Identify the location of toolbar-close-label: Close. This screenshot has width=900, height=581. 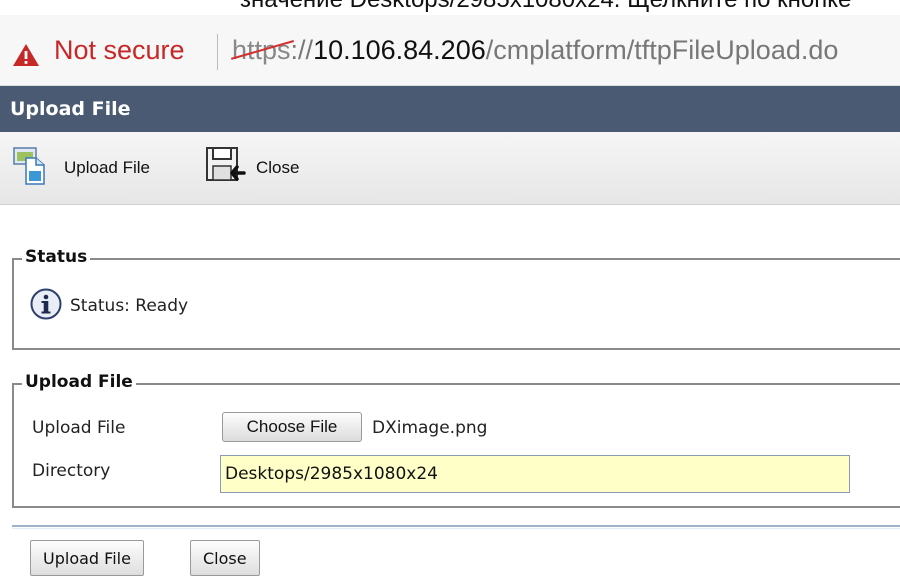
(278, 167).